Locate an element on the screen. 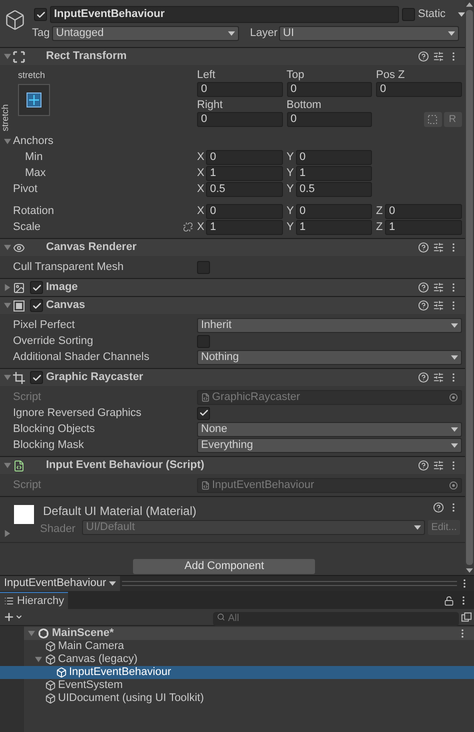 The width and height of the screenshot is (474, 732). name-field: InputEventBehaviour is located at coordinates (224, 14).